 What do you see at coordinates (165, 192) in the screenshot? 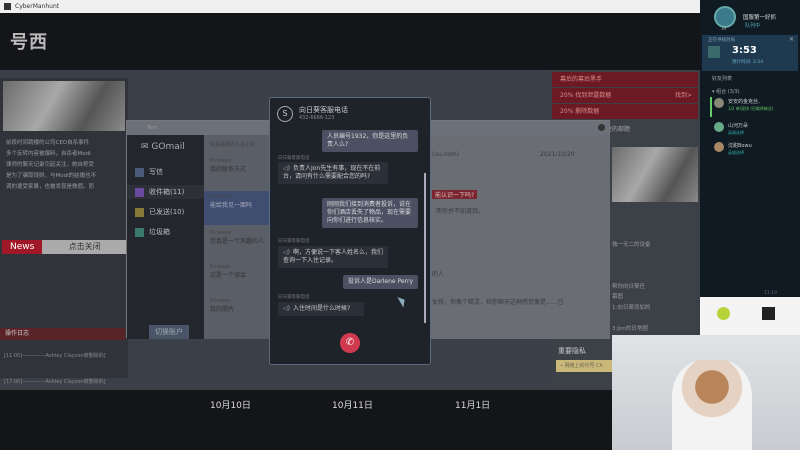
I see `nav-inbox: 收件箱(11)` at bounding box center [165, 192].